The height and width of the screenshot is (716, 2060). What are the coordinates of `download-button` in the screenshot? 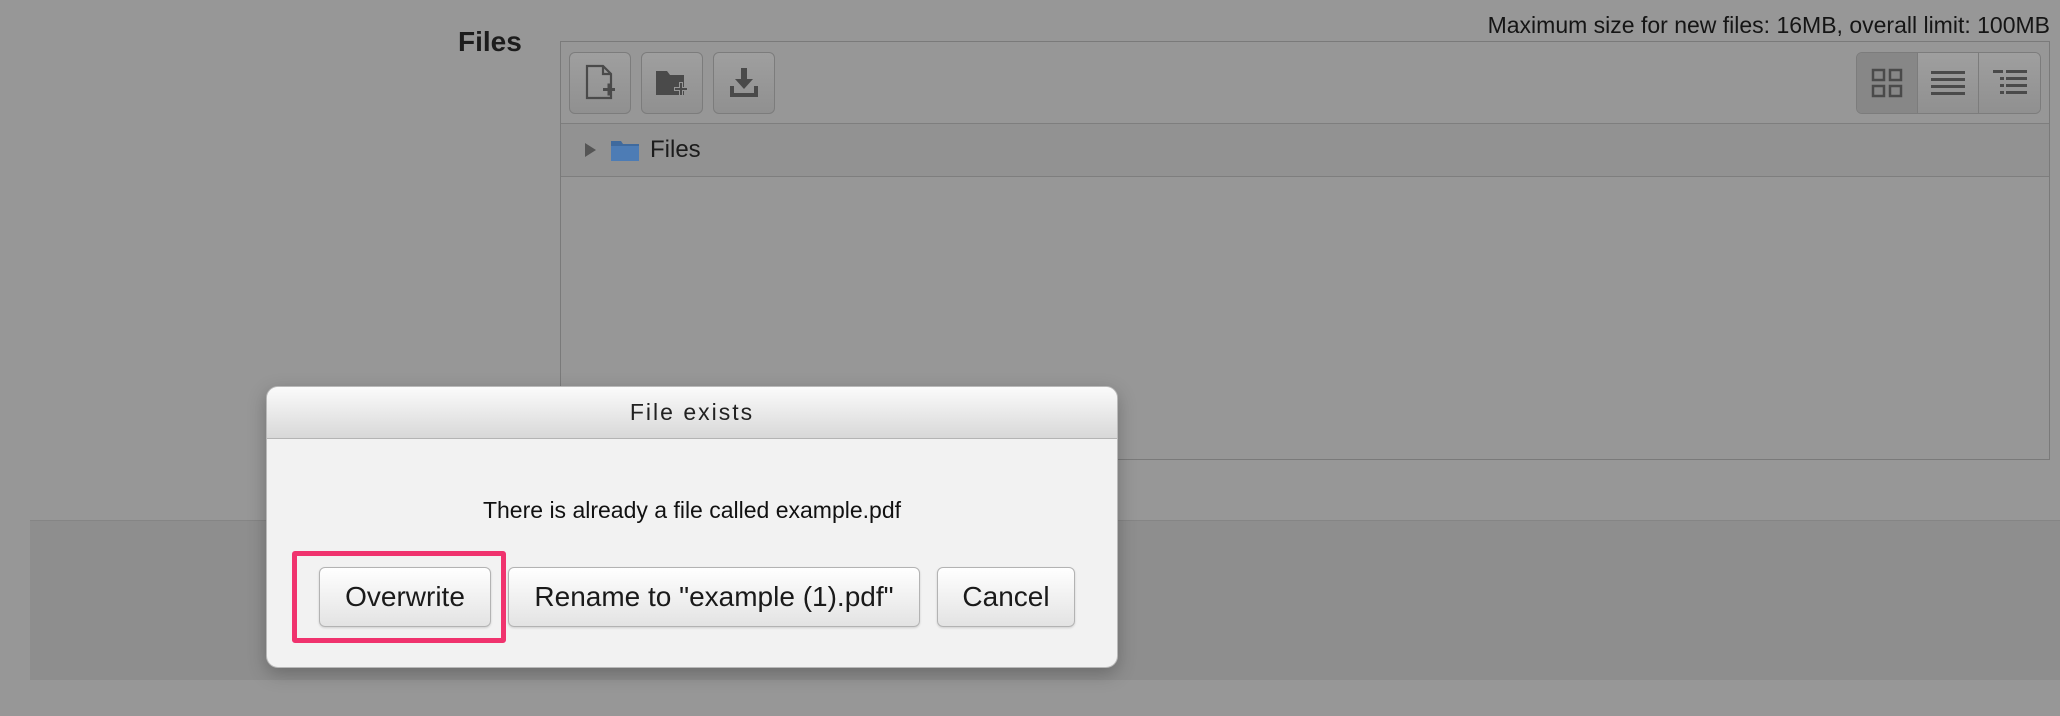 It's located at (744, 83).